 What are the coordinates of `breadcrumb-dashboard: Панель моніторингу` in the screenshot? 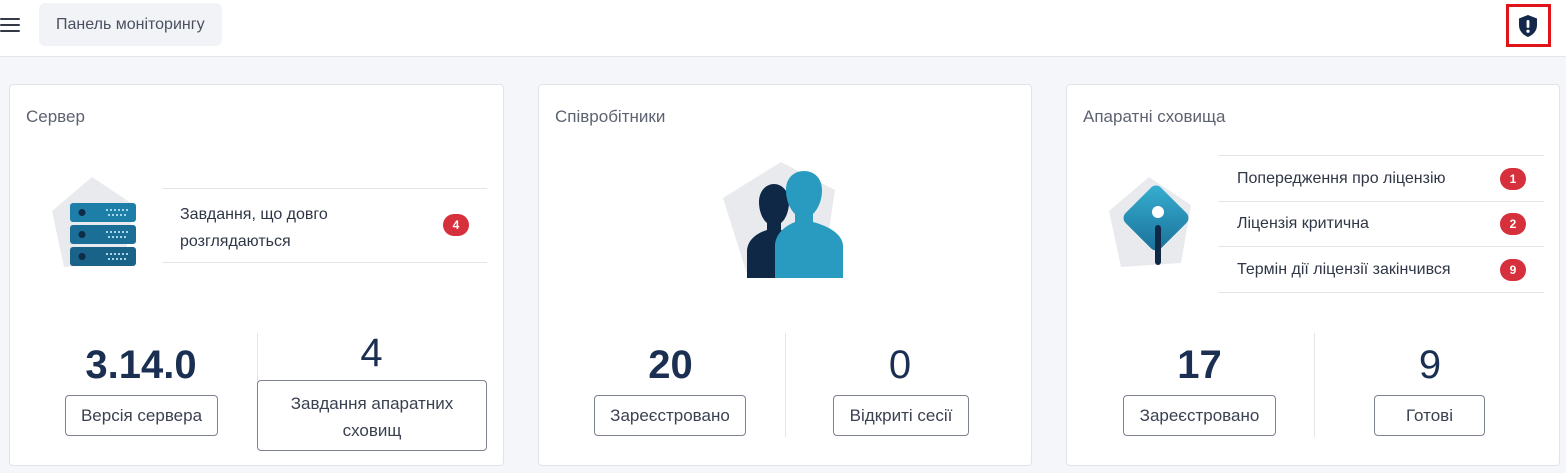 It's located at (130, 24).